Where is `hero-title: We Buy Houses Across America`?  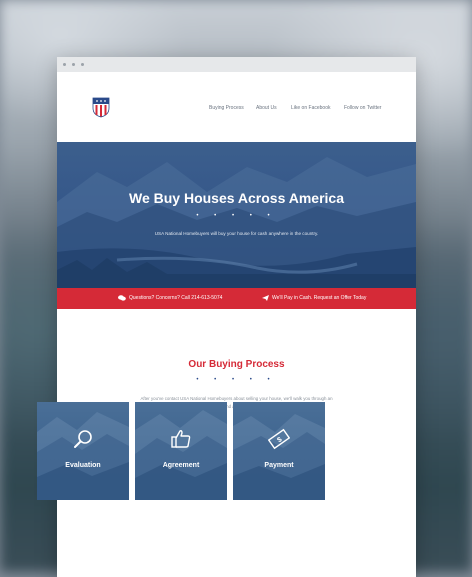
hero-title: We Buy Houses Across America is located at coordinates (236, 198).